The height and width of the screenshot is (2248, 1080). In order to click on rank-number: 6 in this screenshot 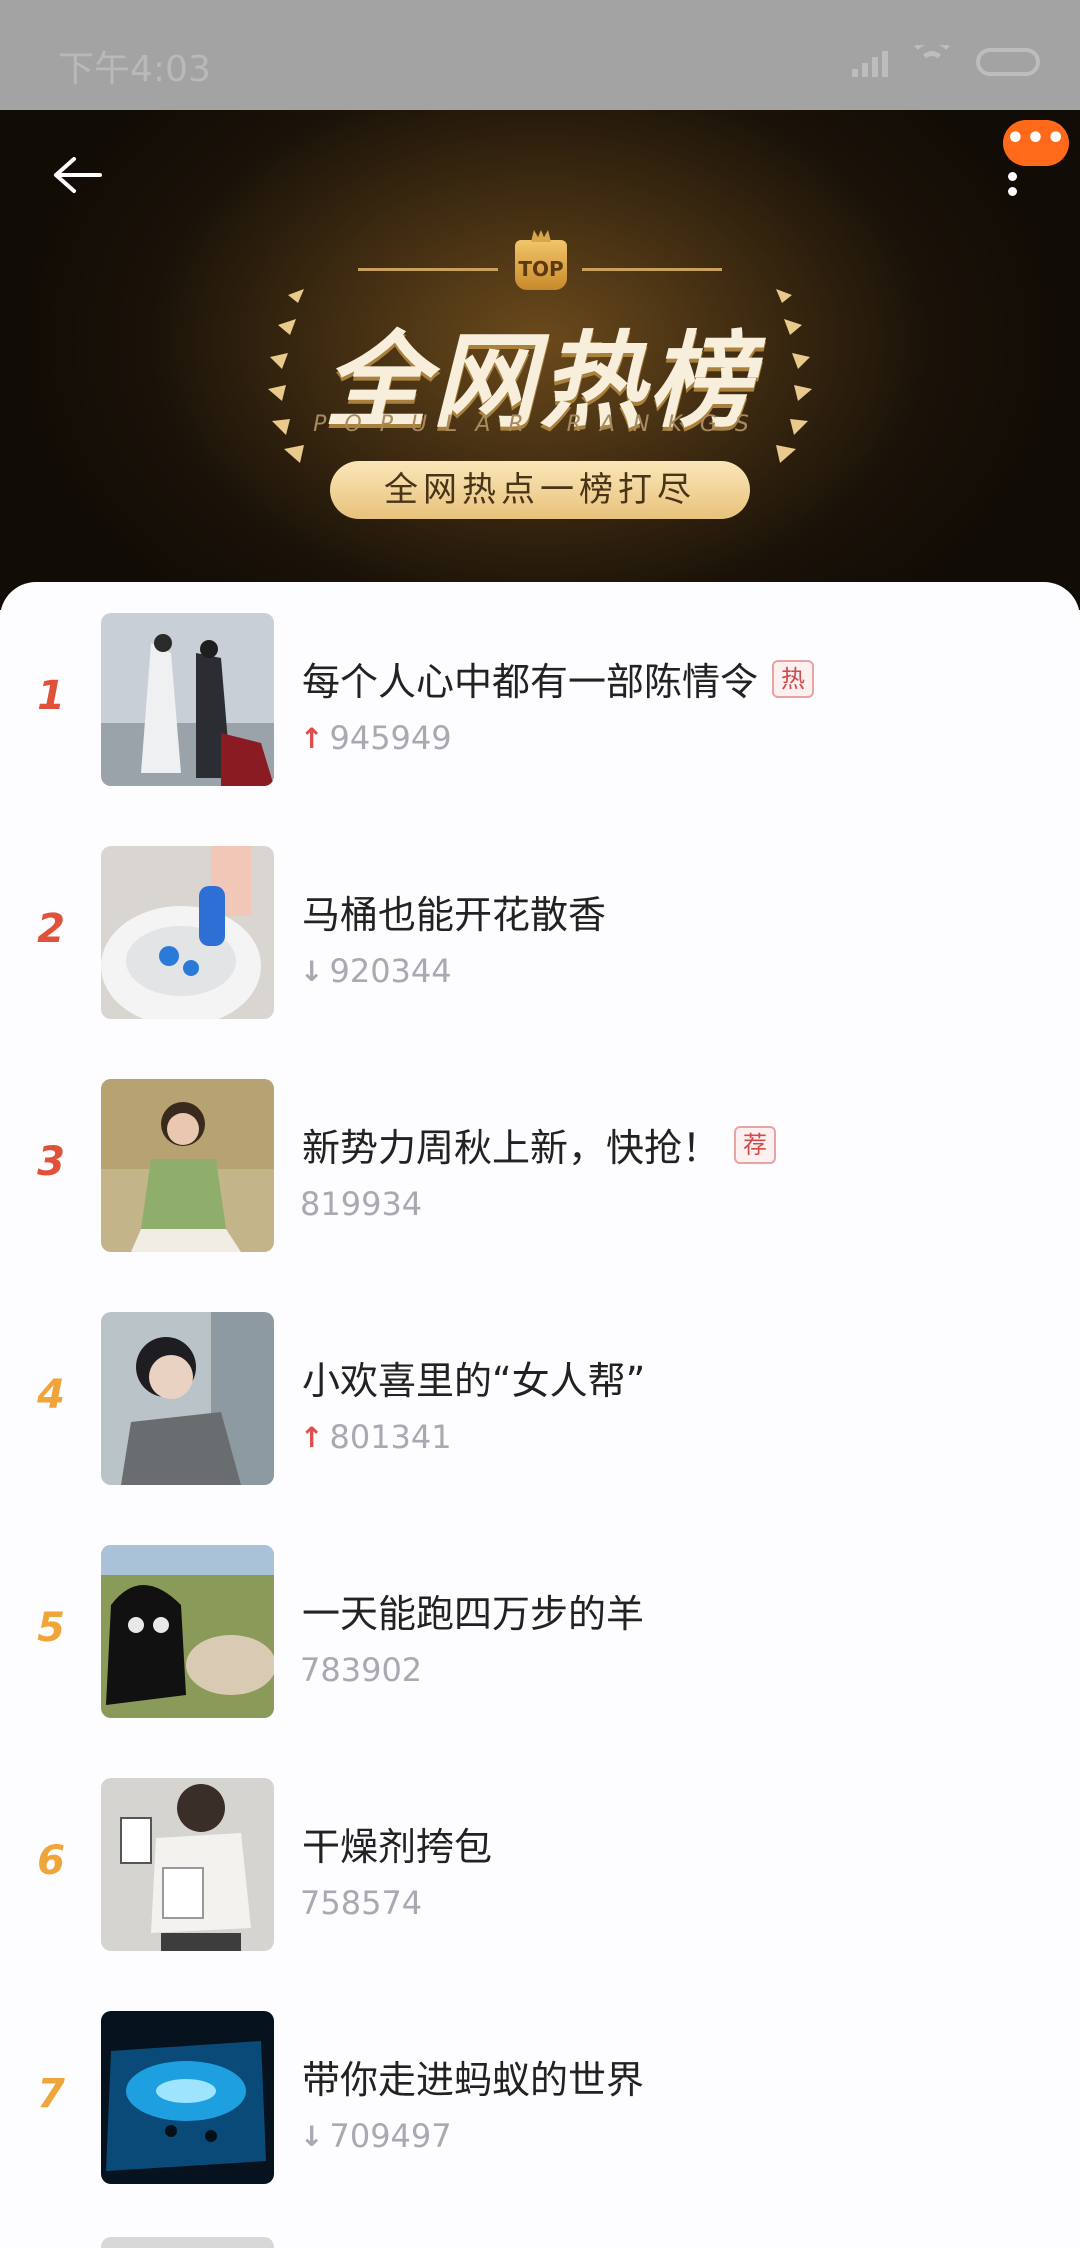, I will do `click(51, 1861)`.